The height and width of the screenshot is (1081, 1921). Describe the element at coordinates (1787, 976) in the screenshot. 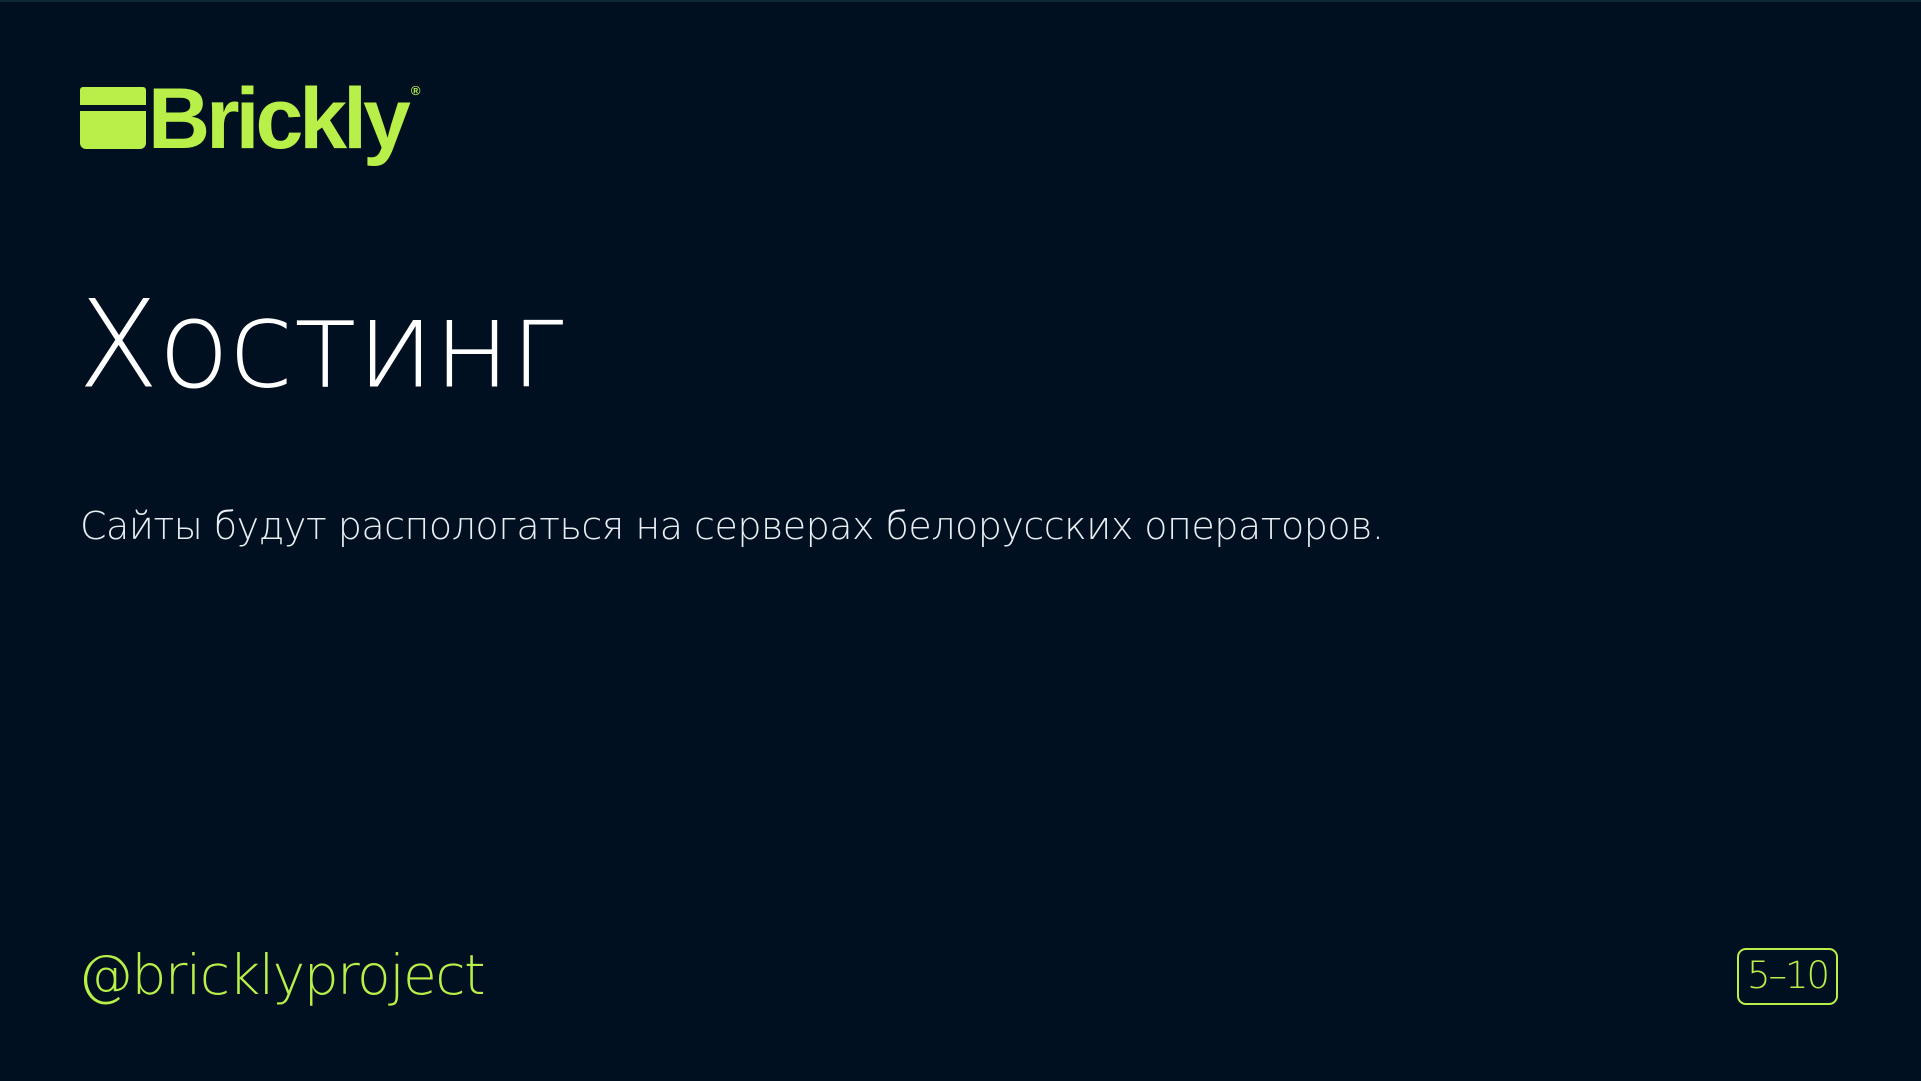

I see `page-indicator-badge: 5–10` at that location.